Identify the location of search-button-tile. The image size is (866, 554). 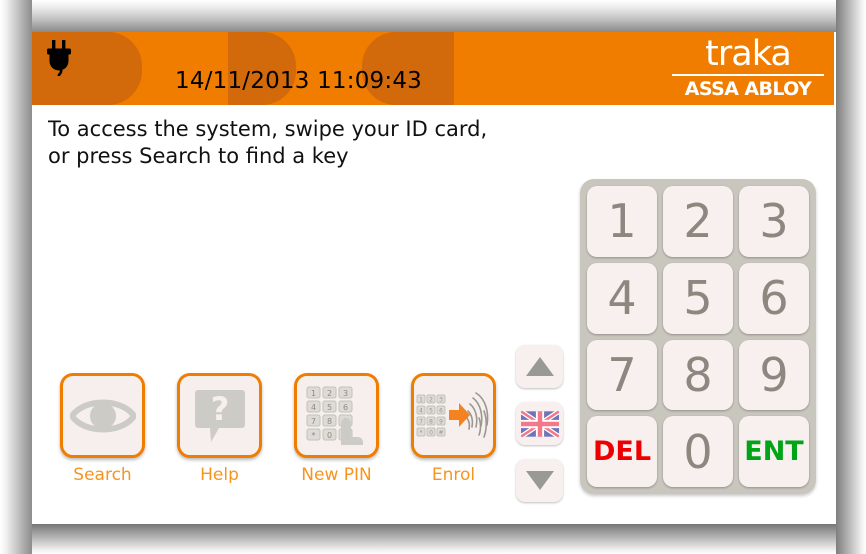
(102, 415).